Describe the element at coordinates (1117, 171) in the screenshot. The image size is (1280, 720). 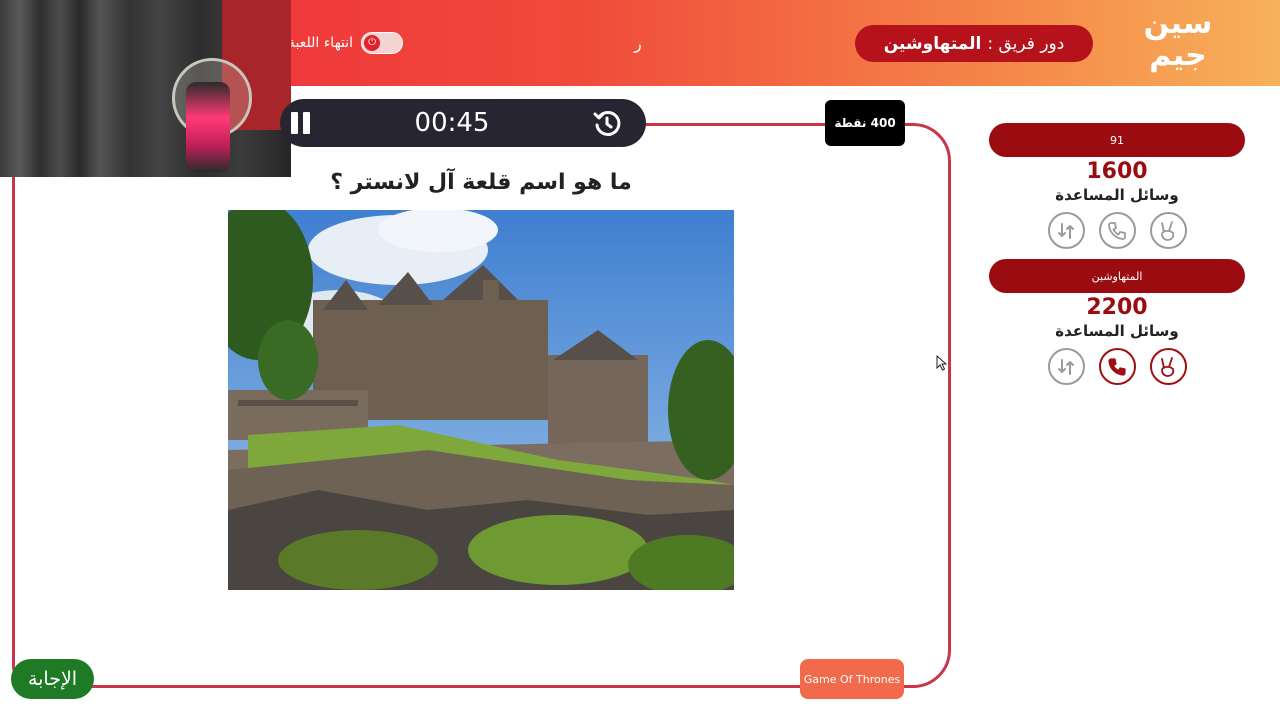
I see `team-score: 1600` at that location.